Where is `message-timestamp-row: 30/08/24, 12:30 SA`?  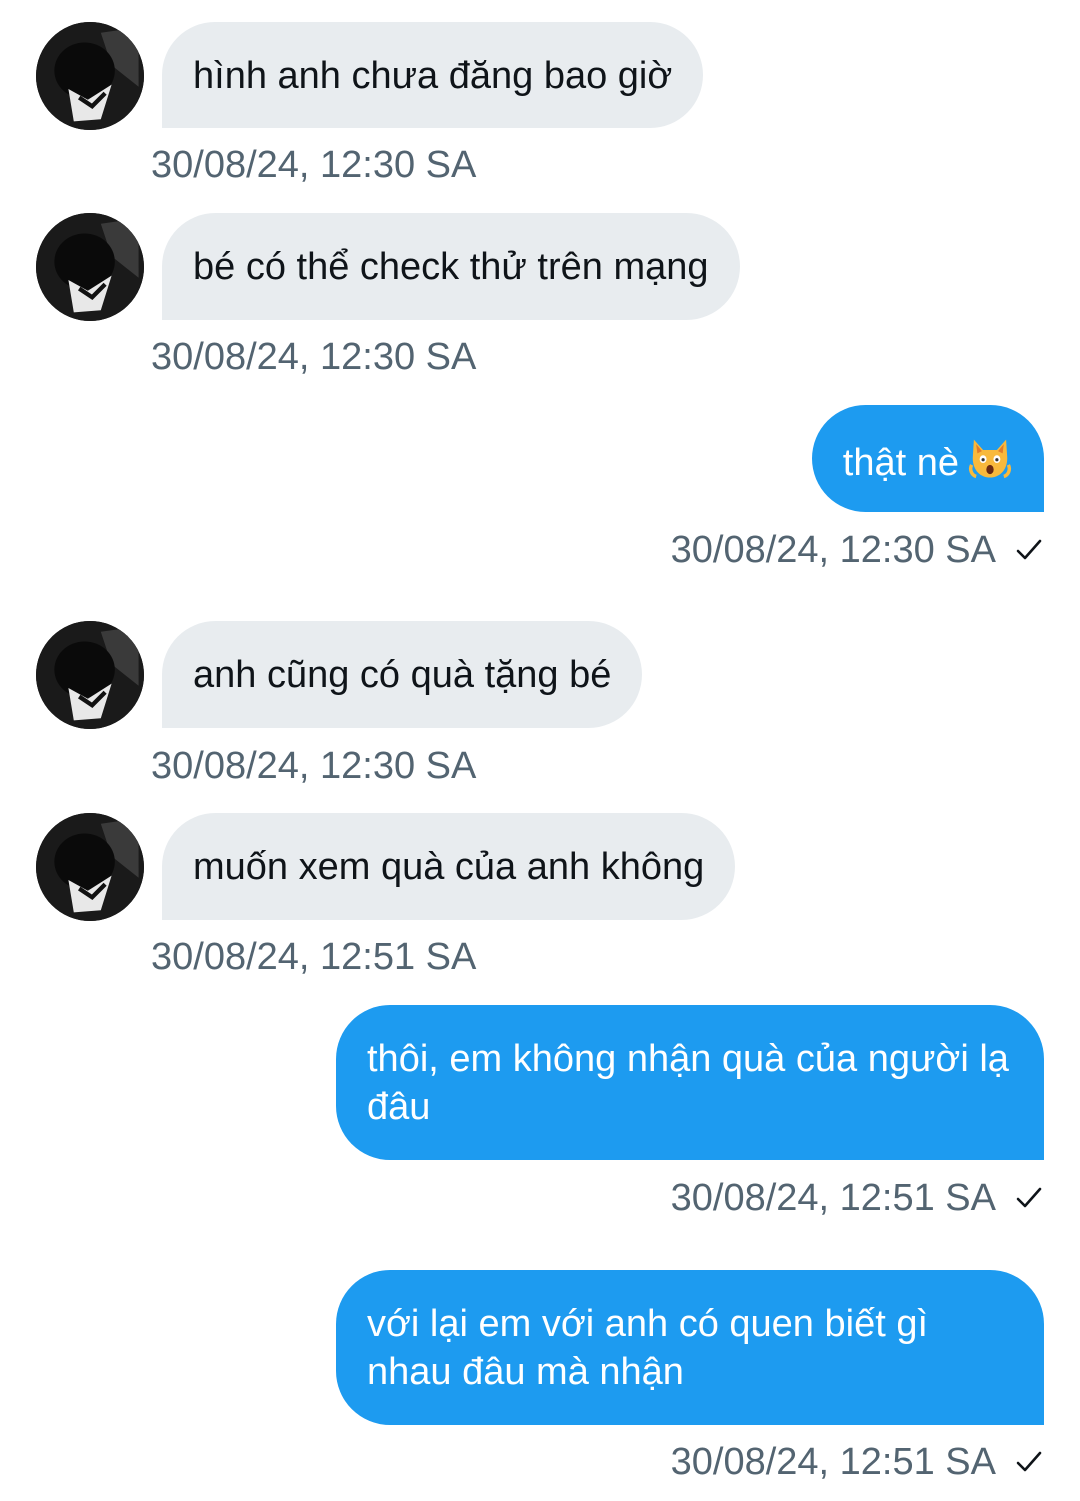
message-timestamp-row: 30/08/24, 12:30 SA is located at coordinates (857, 550).